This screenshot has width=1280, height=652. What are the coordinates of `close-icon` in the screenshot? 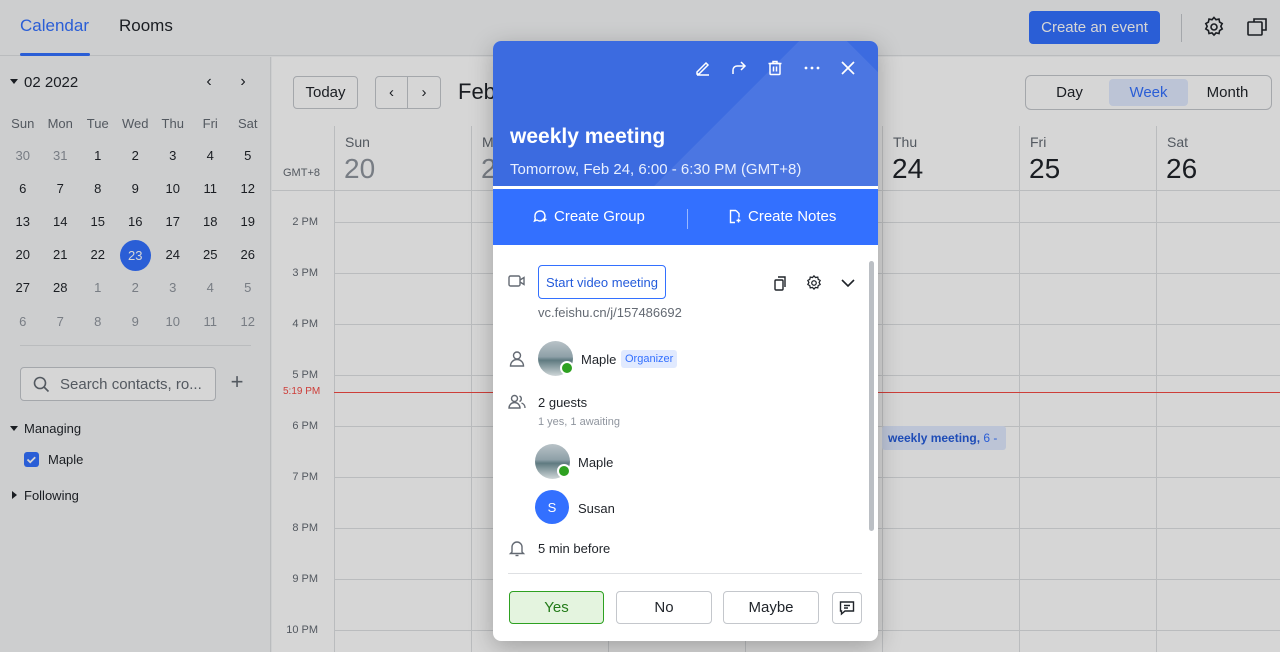 It's located at (848, 68).